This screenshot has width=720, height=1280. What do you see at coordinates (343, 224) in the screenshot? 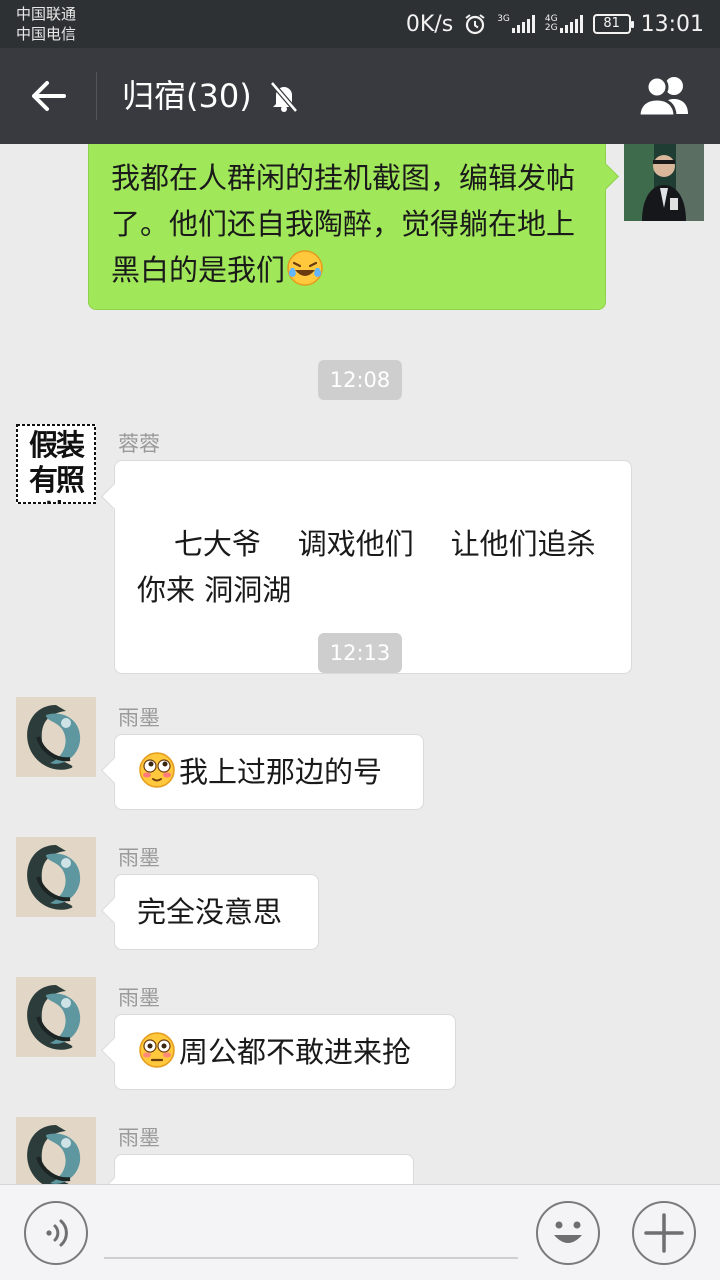
I see `message-text: 我都在人群闲的挂机截图，编辑发帖了。他们还自我陶醉，觉得躺在地上黑白的是我们` at bounding box center [343, 224].